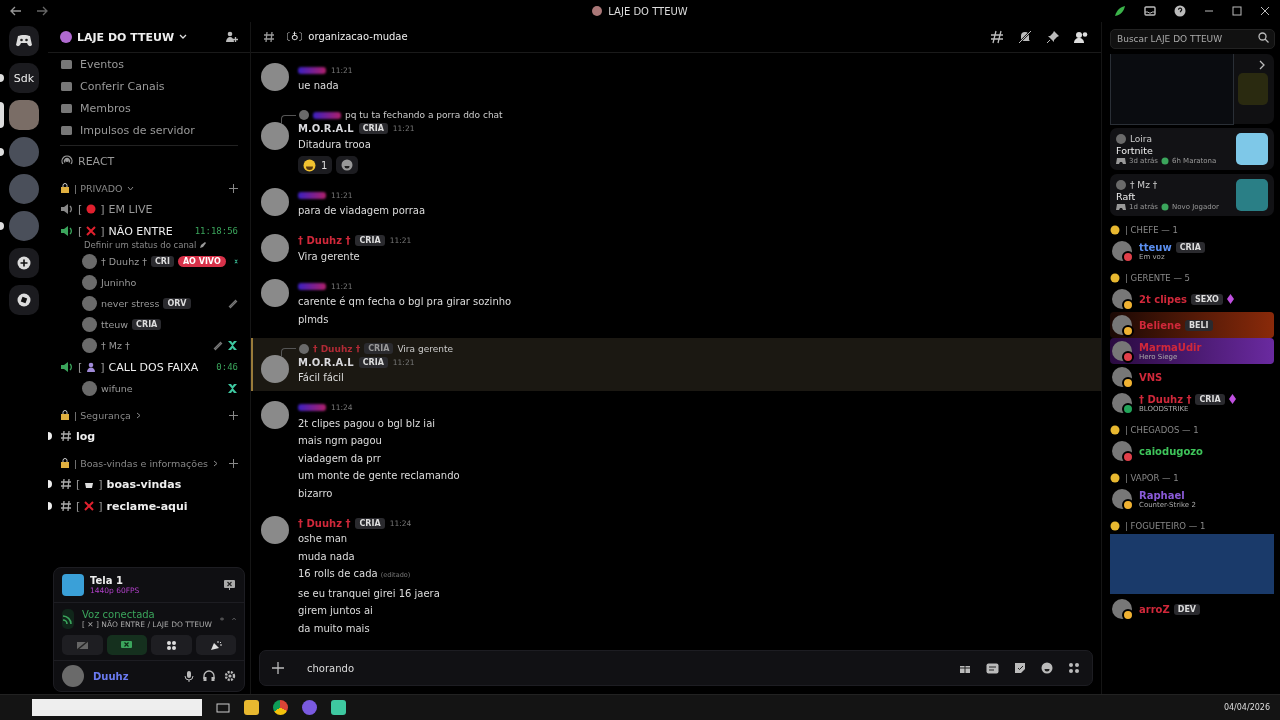  Describe the element at coordinates (1192, 609) in the screenshot. I see `member-row: arroZ DEV` at that location.